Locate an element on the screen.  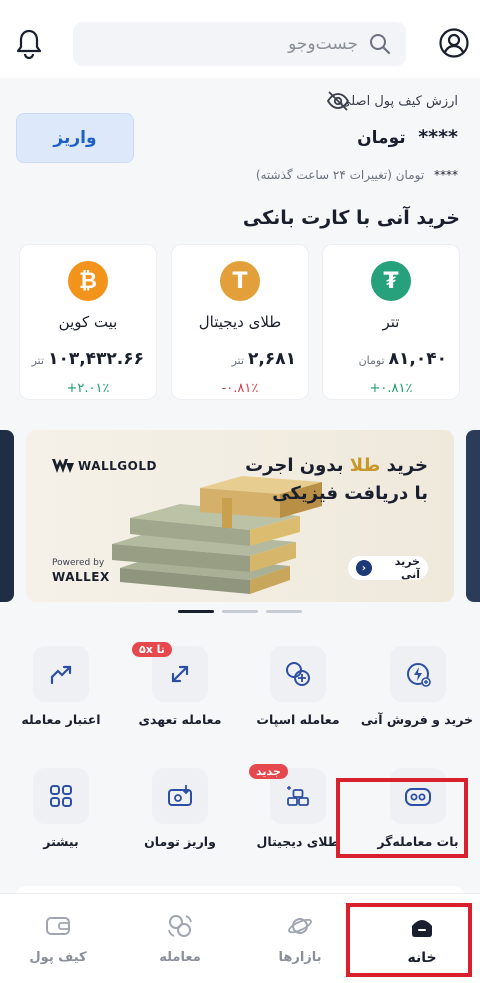
toman-deposit-icon is located at coordinates (180, 795).